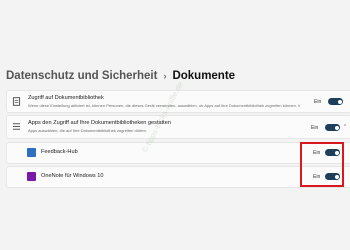 The image size is (350, 250). I want to click on list-icon, so click(16, 126).